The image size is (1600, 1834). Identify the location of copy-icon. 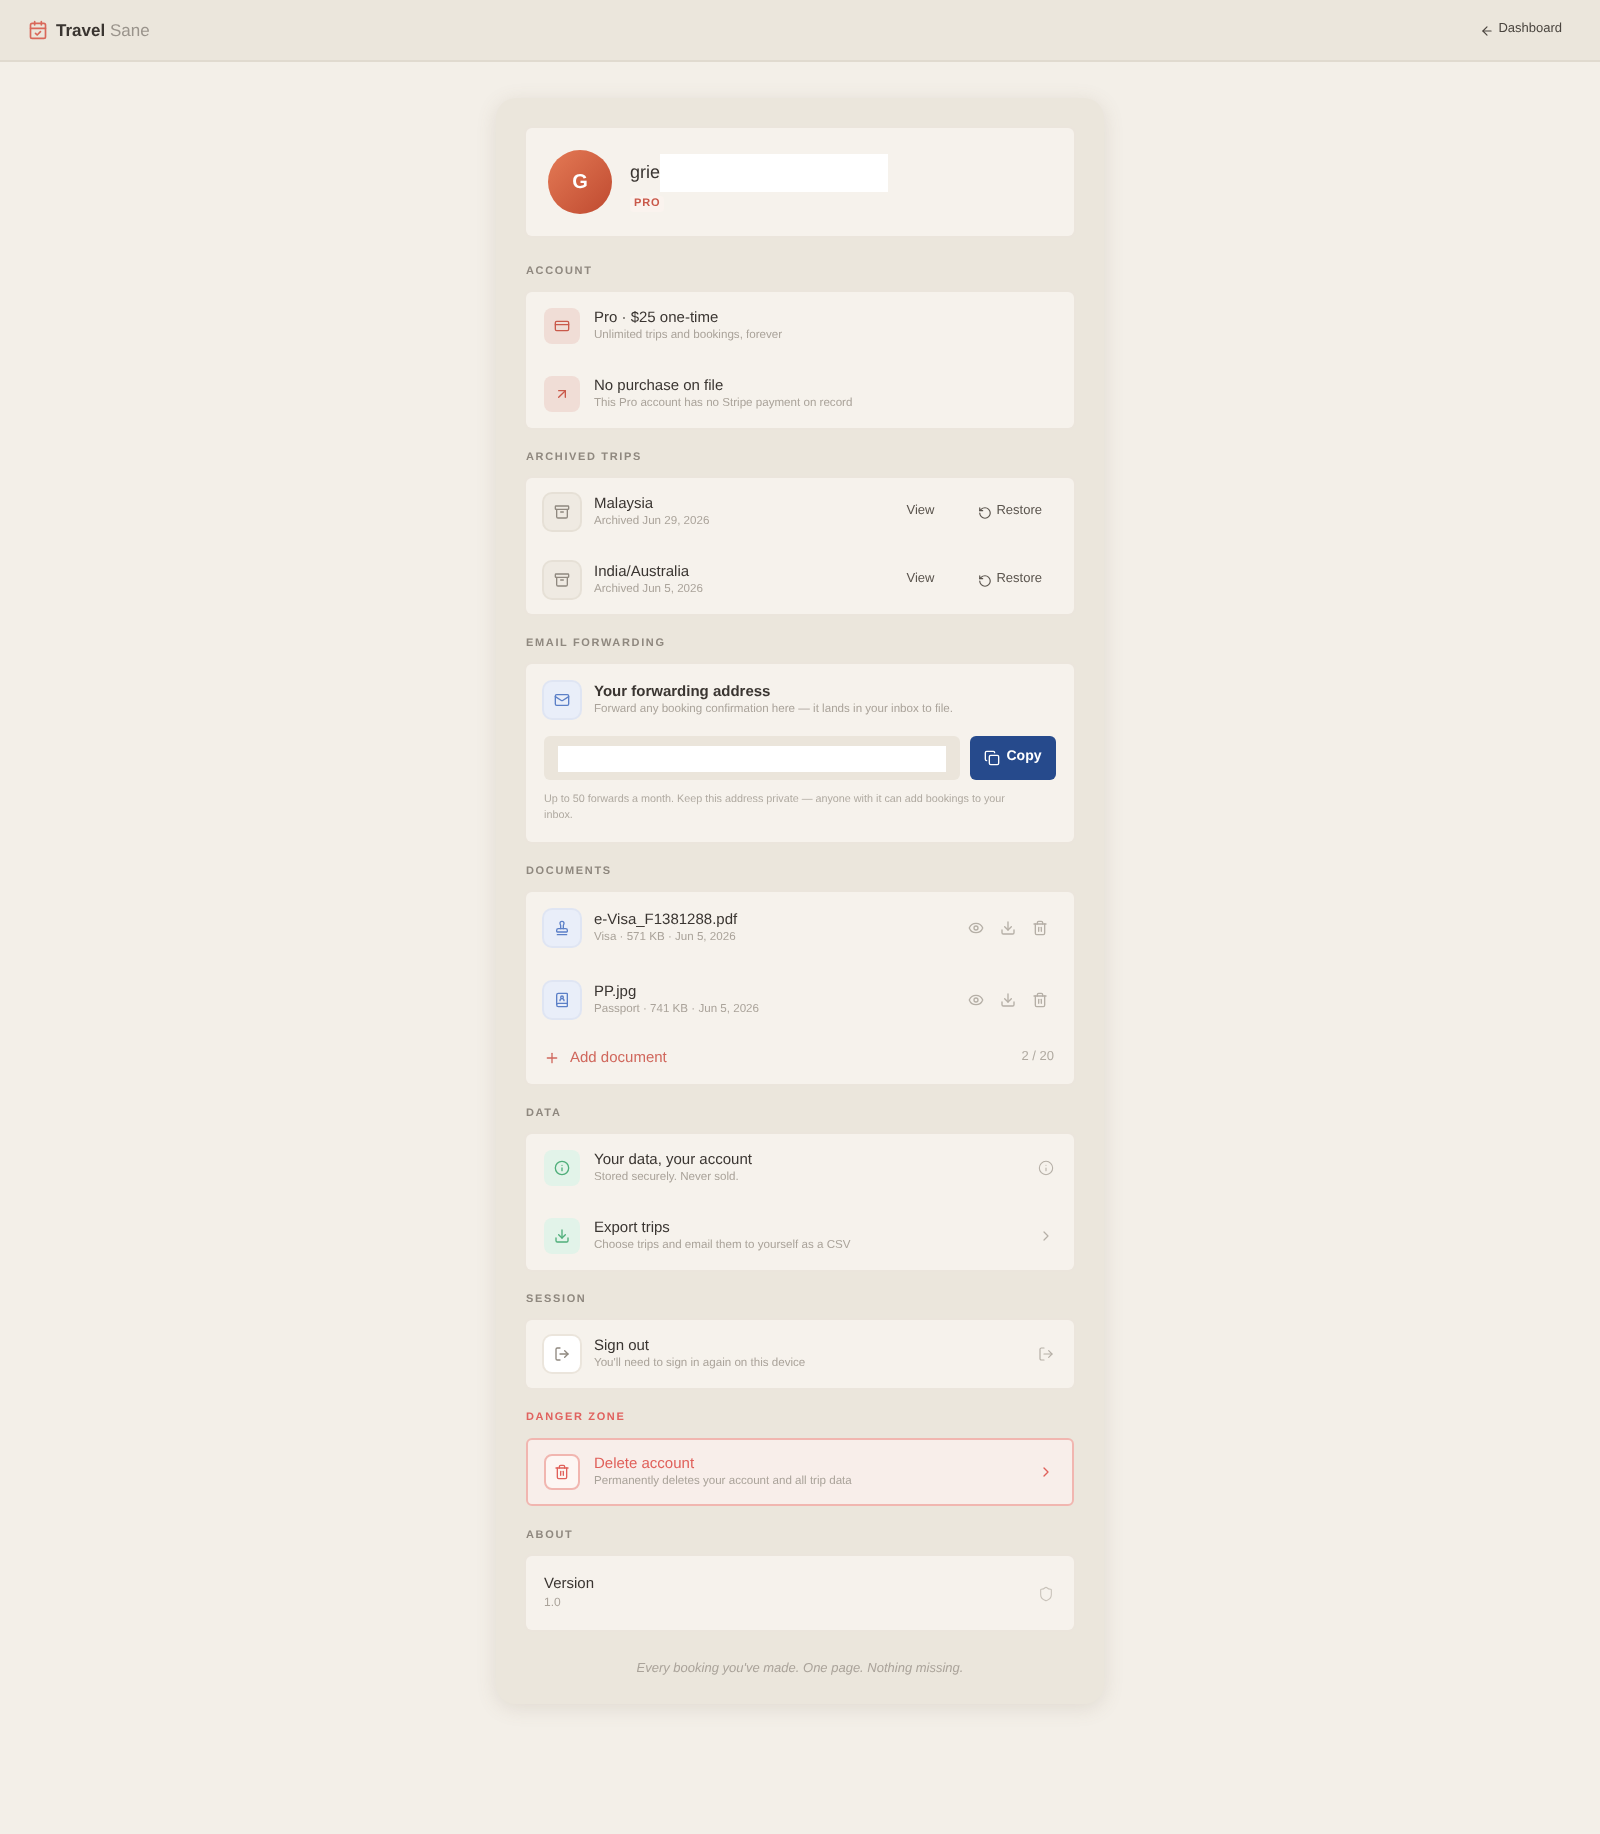
(992, 758).